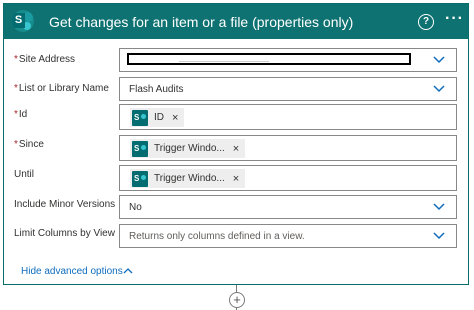  Describe the element at coordinates (72, 271) in the screenshot. I see `hide-advanced-options-link: Hide advanced options` at that location.